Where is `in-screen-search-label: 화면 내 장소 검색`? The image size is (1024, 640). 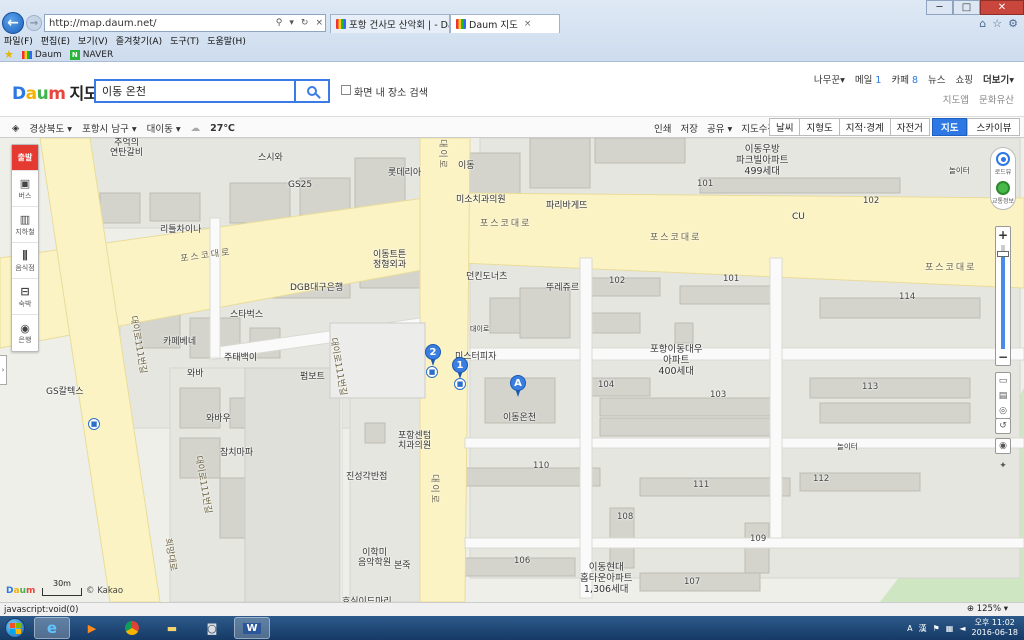
in-screen-search-label: 화면 내 장소 검색 is located at coordinates (391, 91).